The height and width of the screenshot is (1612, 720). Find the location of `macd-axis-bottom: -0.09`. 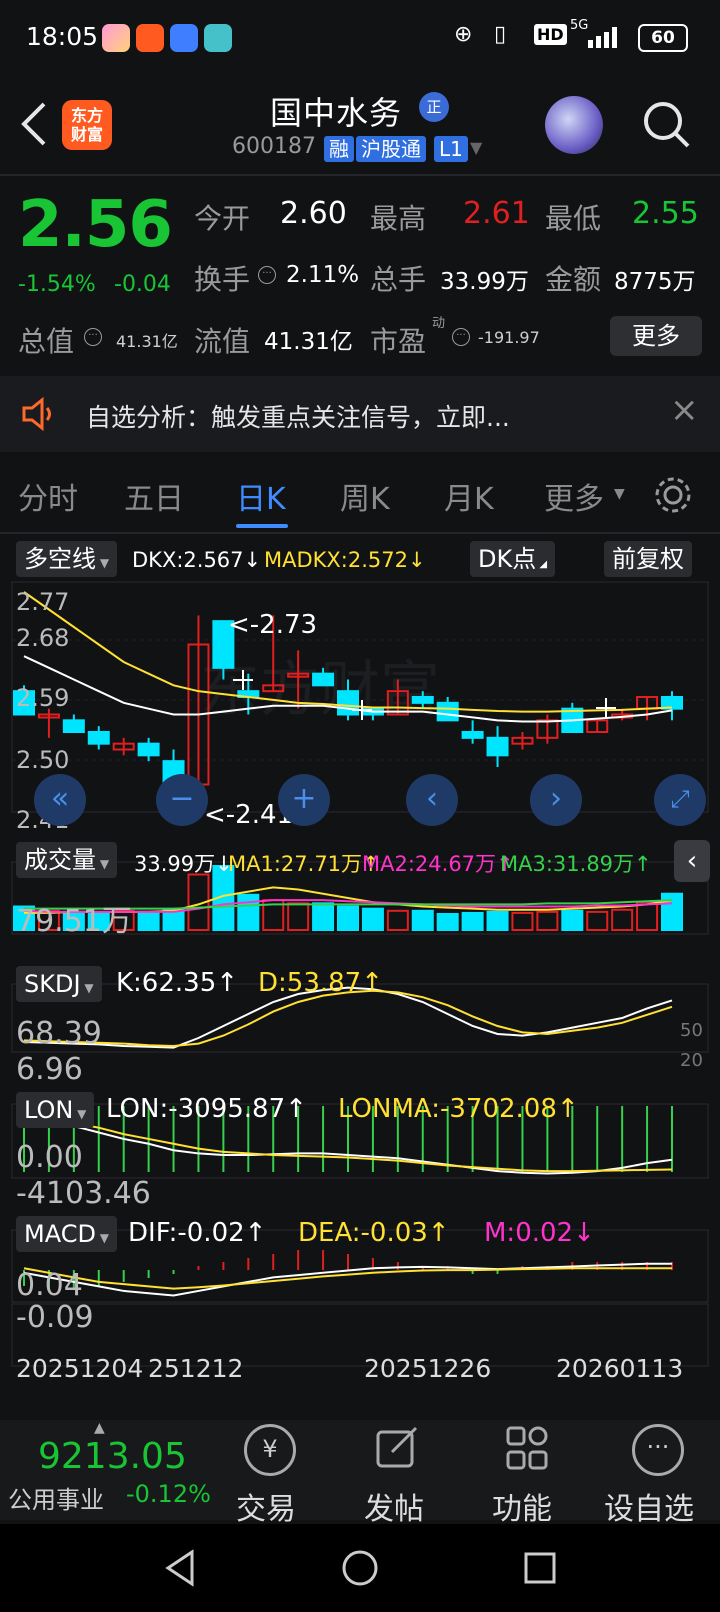

macd-axis-bottom: -0.09 is located at coordinates (55, 1317).